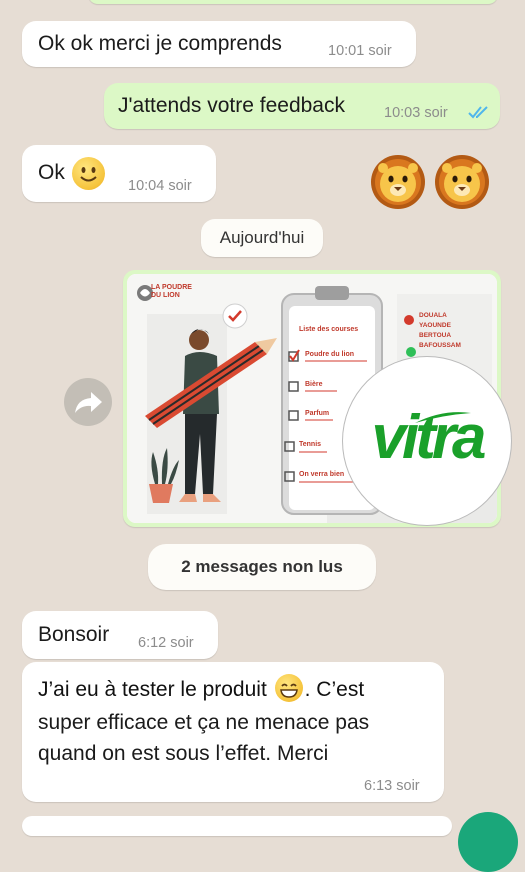  Describe the element at coordinates (440, 345) in the screenshot. I see `city-label: BAFOUSSAM` at that location.